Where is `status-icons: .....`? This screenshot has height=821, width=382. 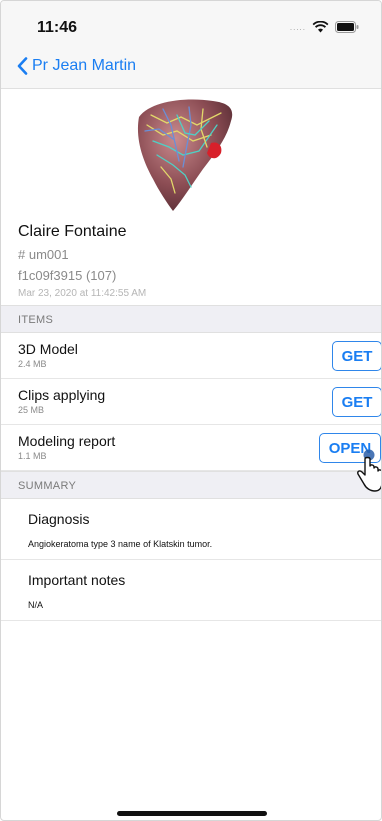
status-icons: ..... is located at coordinates (324, 27).